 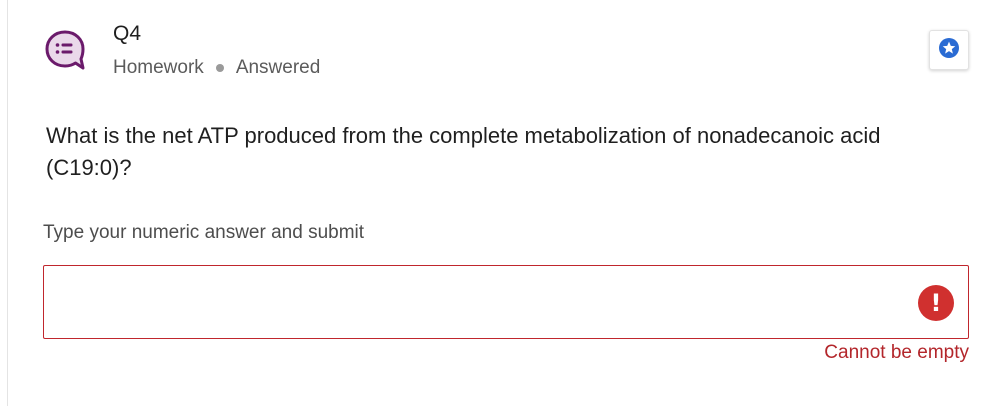 What do you see at coordinates (278, 67) in the screenshot?
I see `status-label: Answered` at bounding box center [278, 67].